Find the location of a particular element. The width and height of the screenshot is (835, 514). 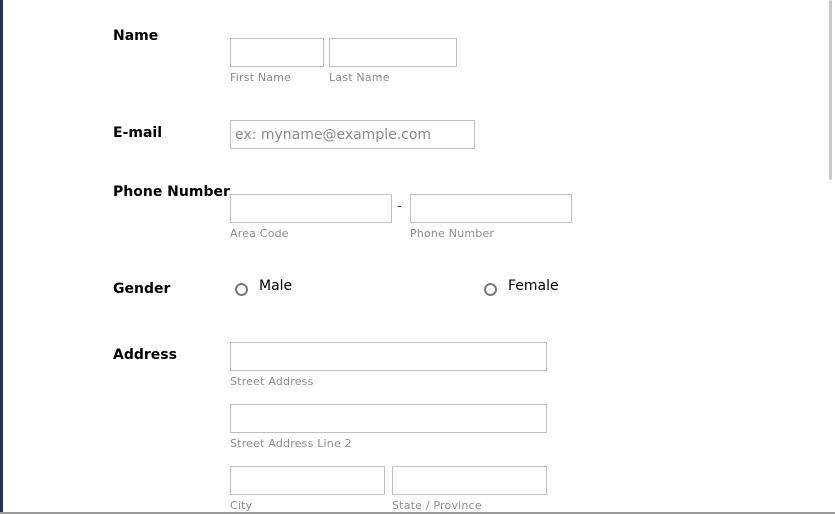

male-radio-label: Male is located at coordinates (275, 286).